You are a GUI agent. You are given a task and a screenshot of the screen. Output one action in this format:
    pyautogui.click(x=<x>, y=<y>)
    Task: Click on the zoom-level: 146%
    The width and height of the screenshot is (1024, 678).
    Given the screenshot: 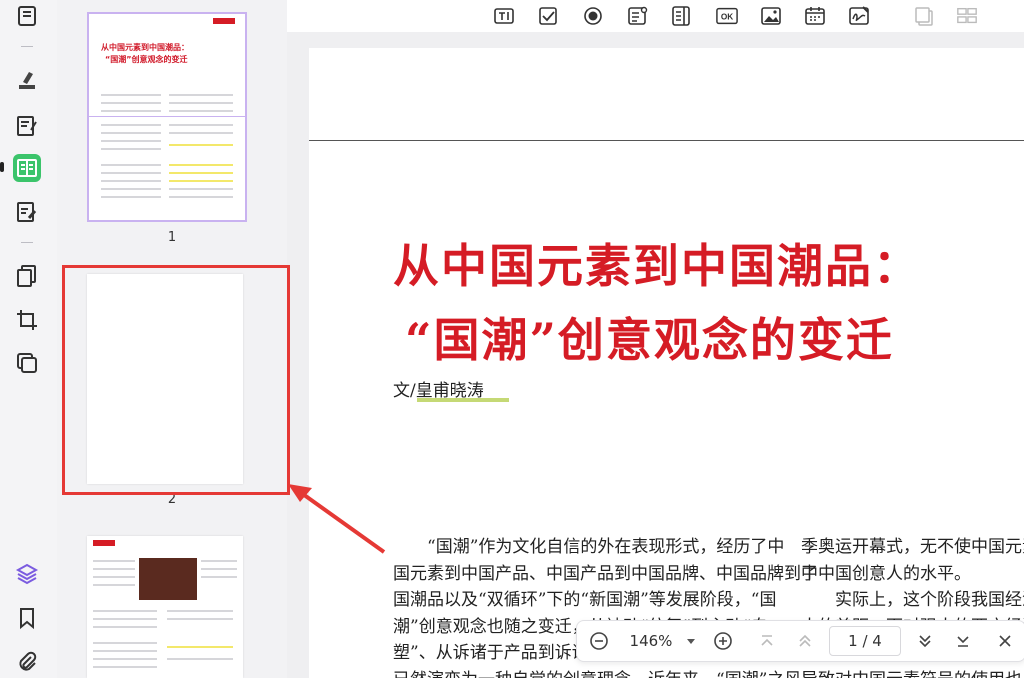 What is the action you would take?
    pyautogui.click(x=651, y=641)
    